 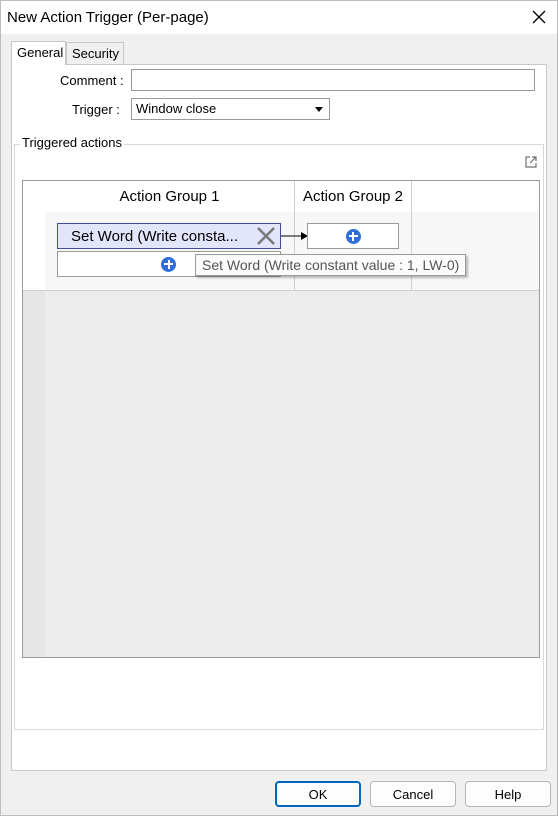 What do you see at coordinates (333, 80) in the screenshot?
I see `comment-input` at bounding box center [333, 80].